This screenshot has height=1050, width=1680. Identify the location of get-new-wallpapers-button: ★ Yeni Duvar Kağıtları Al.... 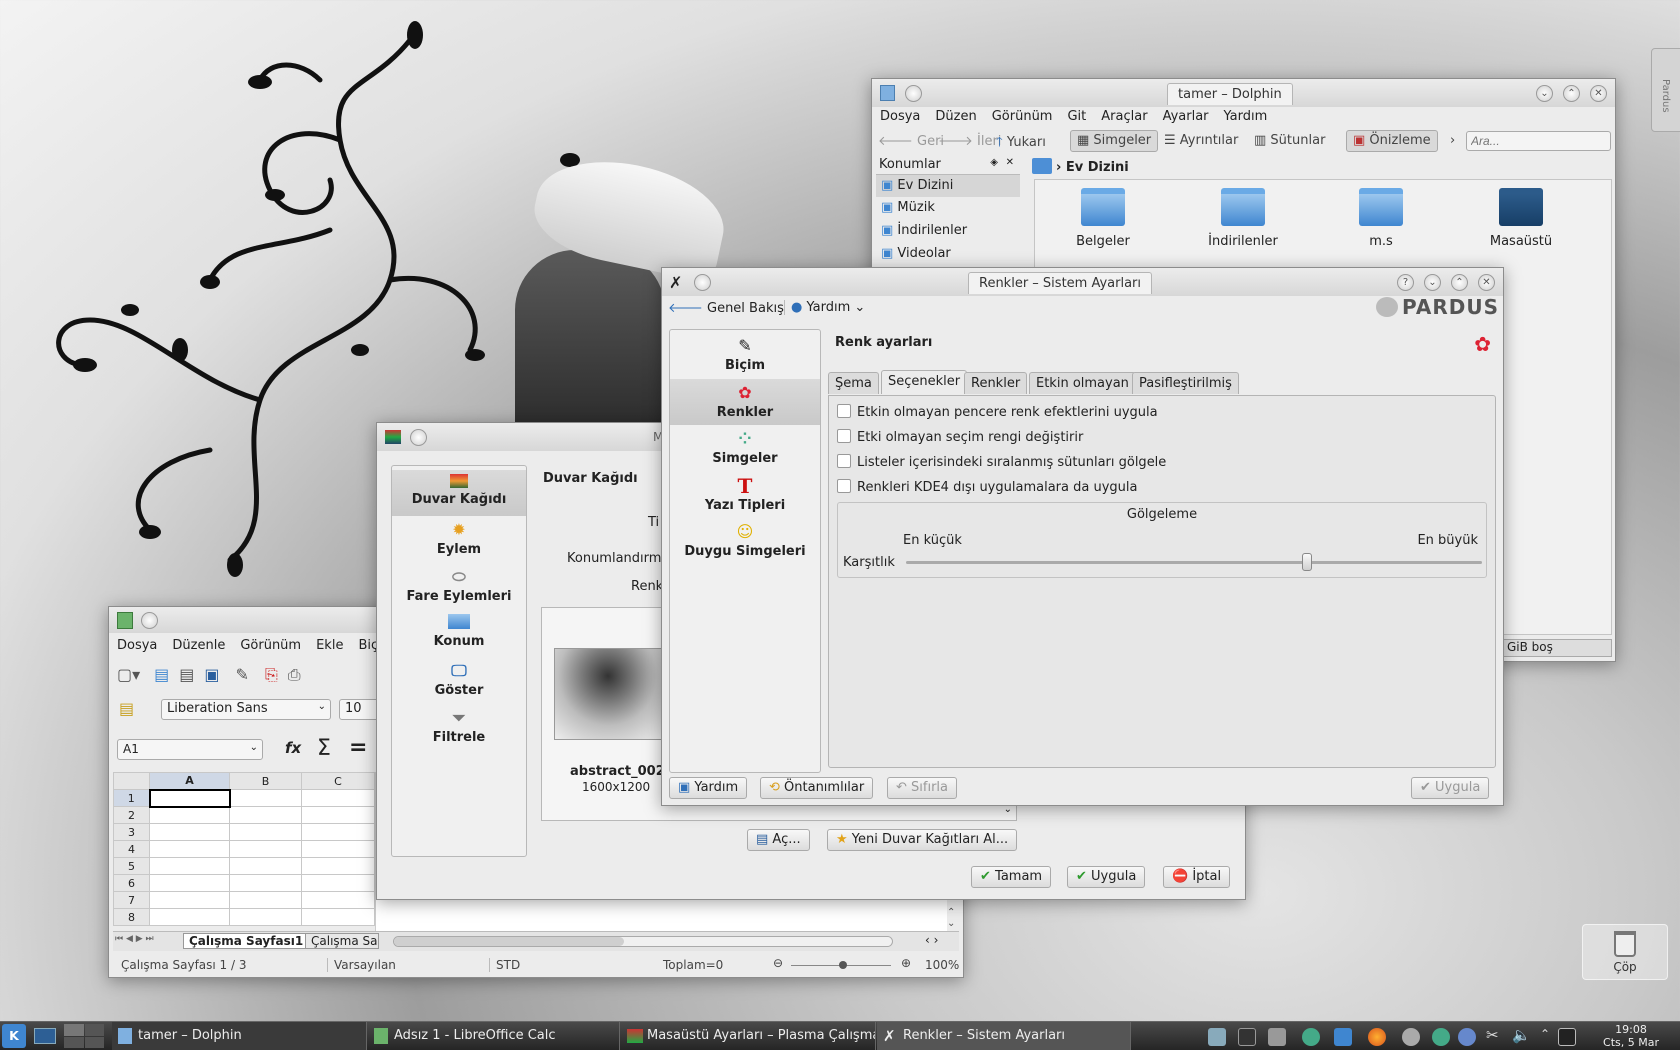
(922, 840).